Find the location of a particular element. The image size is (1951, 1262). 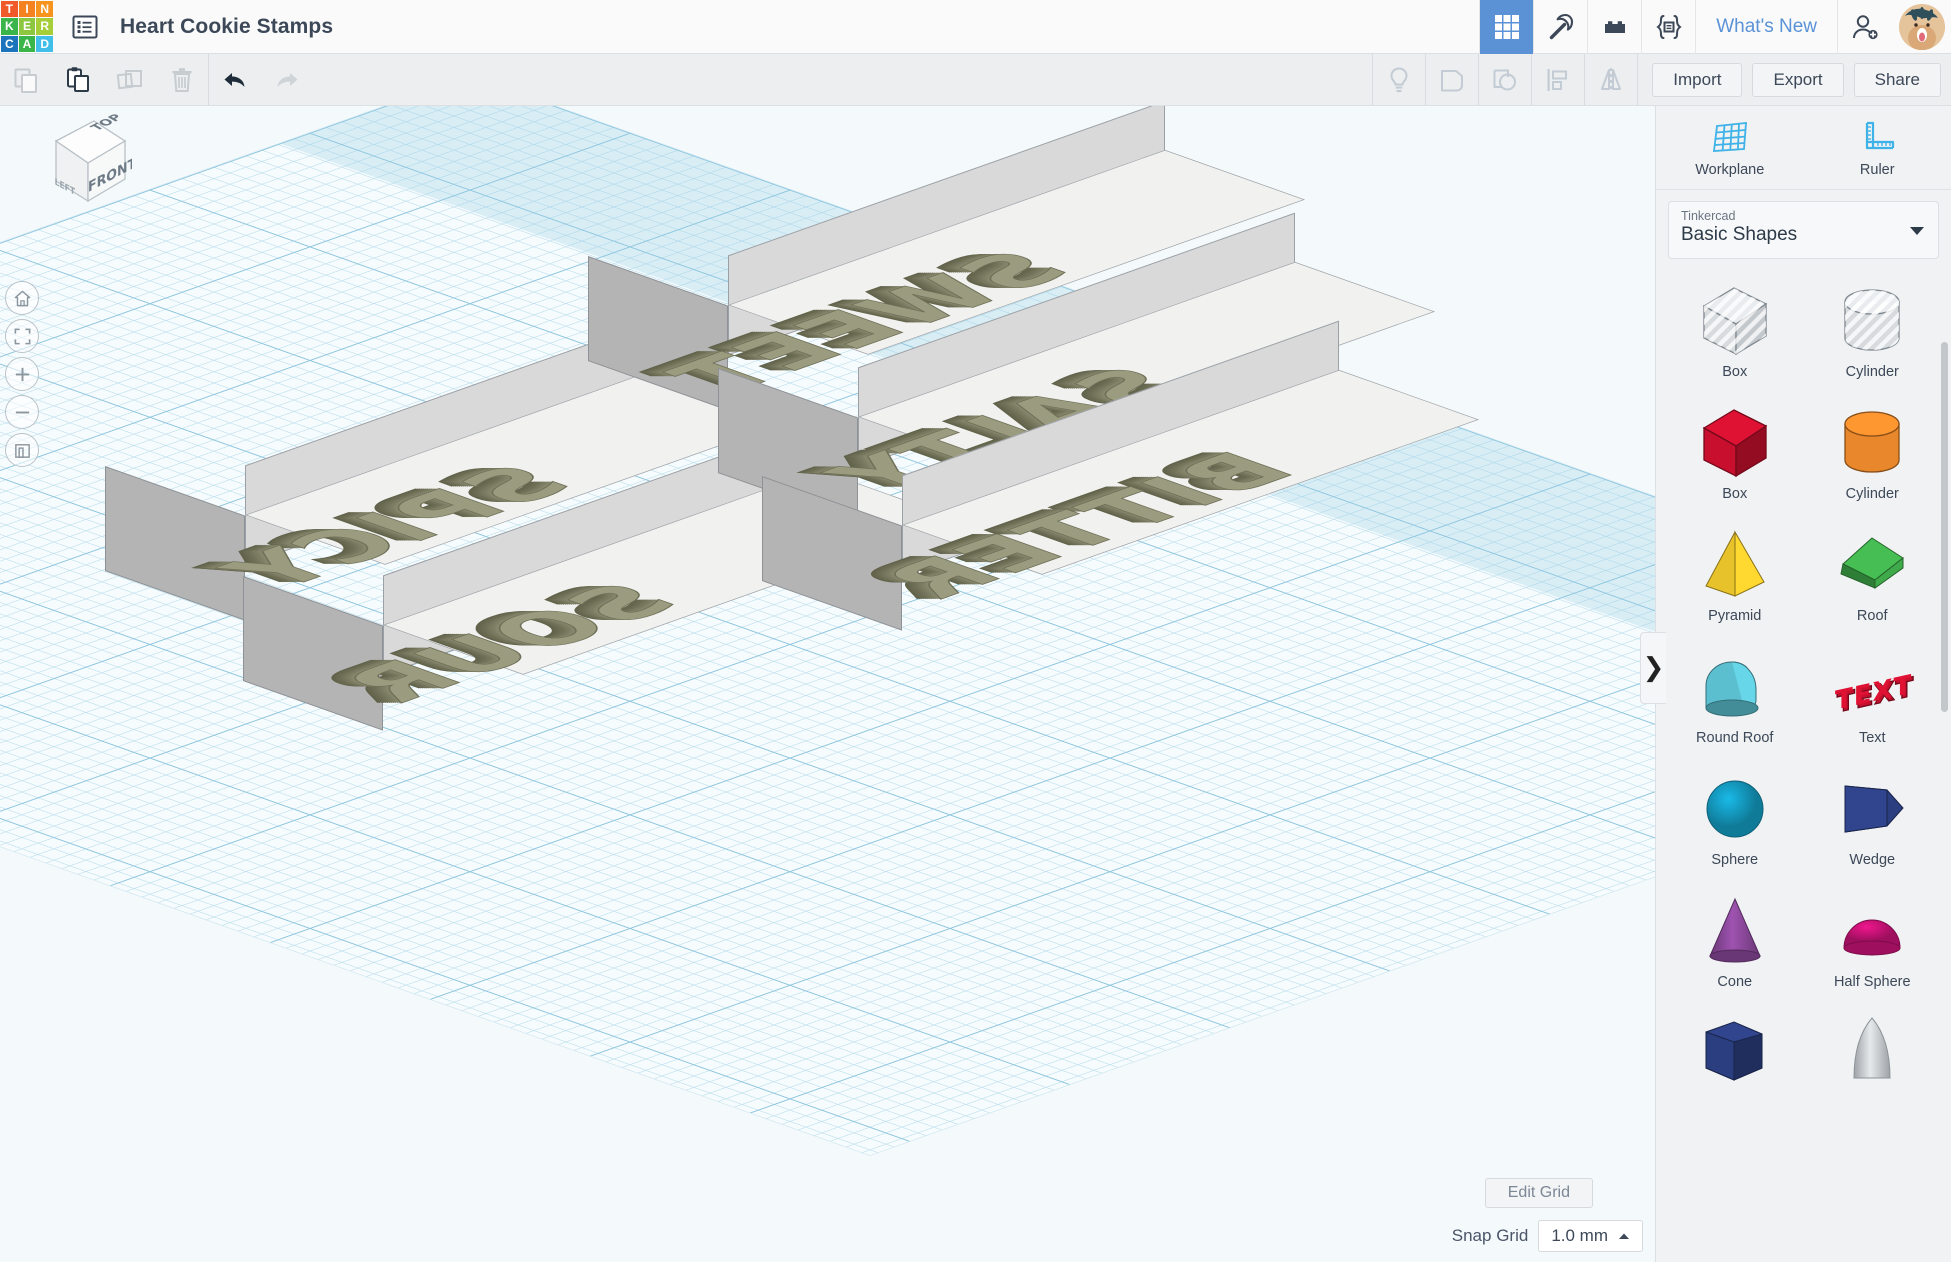

redo-button is located at coordinates (287, 80).